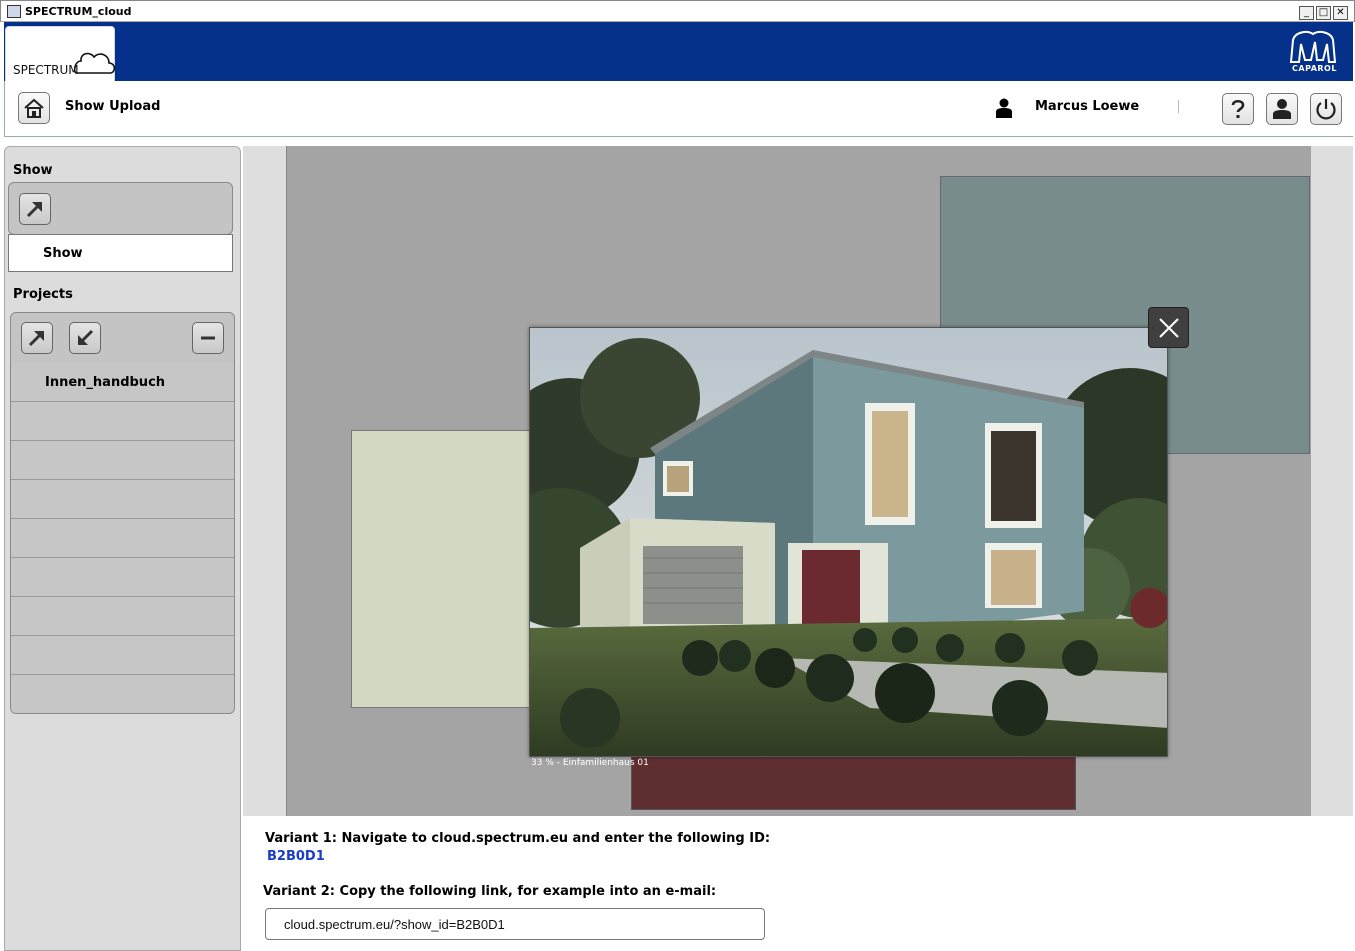 The height and width of the screenshot is (951, 1355). I want to click on user-icon, so click(1004, 108).